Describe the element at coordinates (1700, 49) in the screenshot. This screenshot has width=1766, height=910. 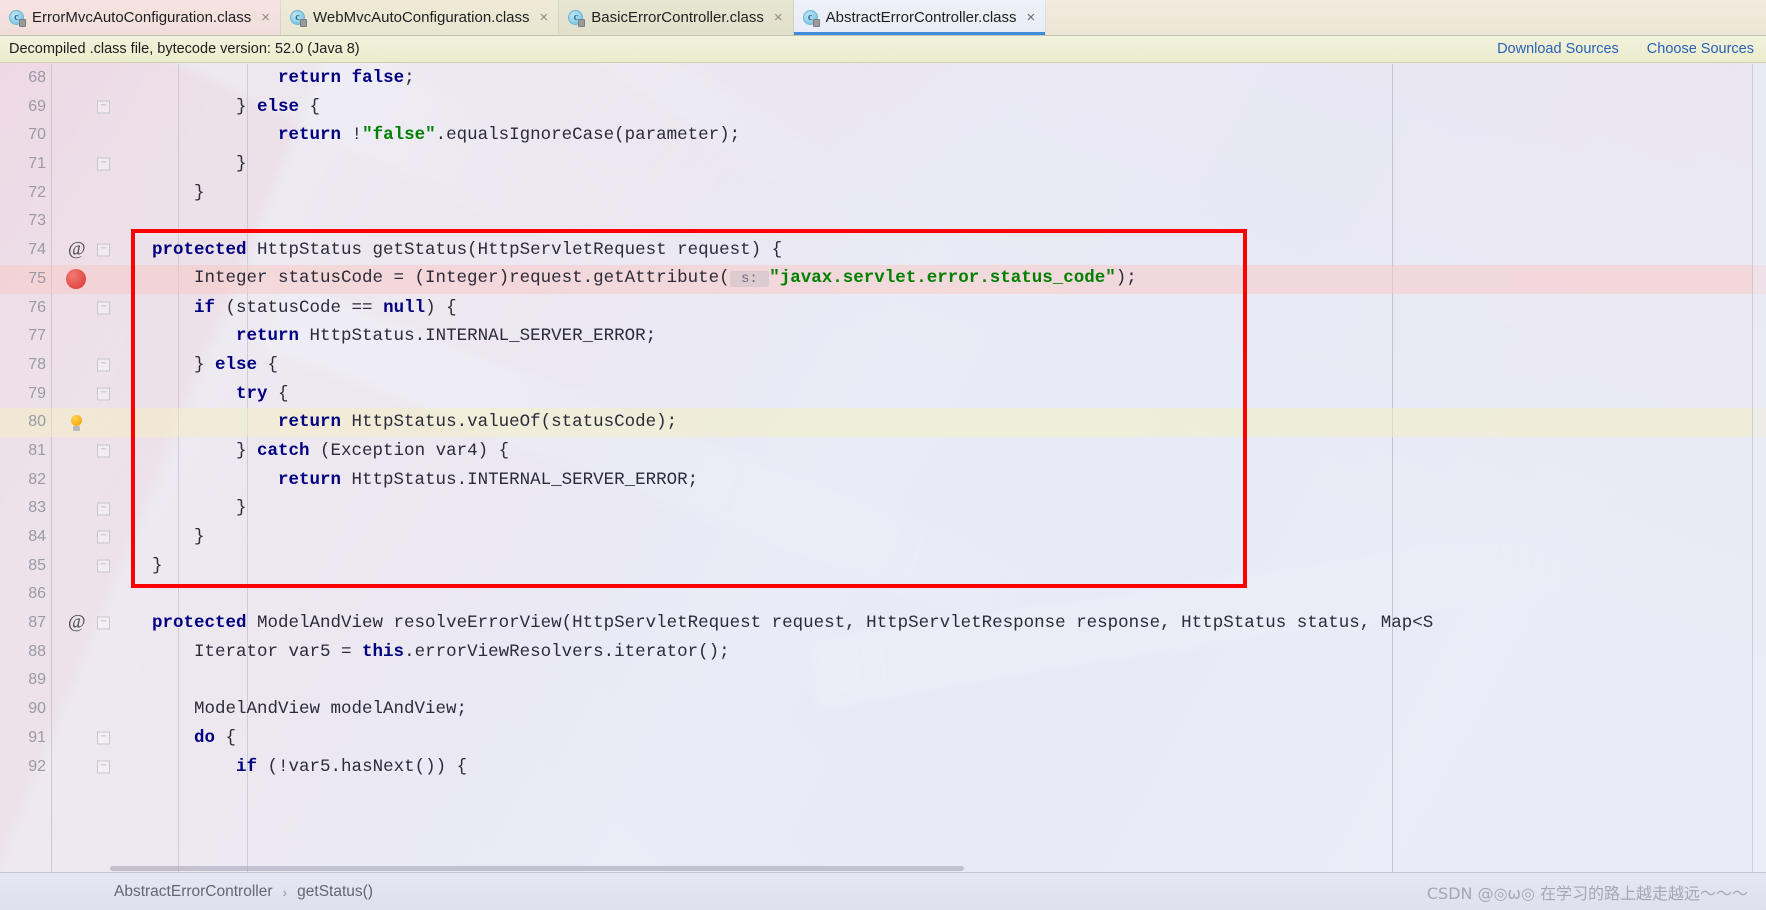
I see `choose-sources-link: Choose Sources` at that location.